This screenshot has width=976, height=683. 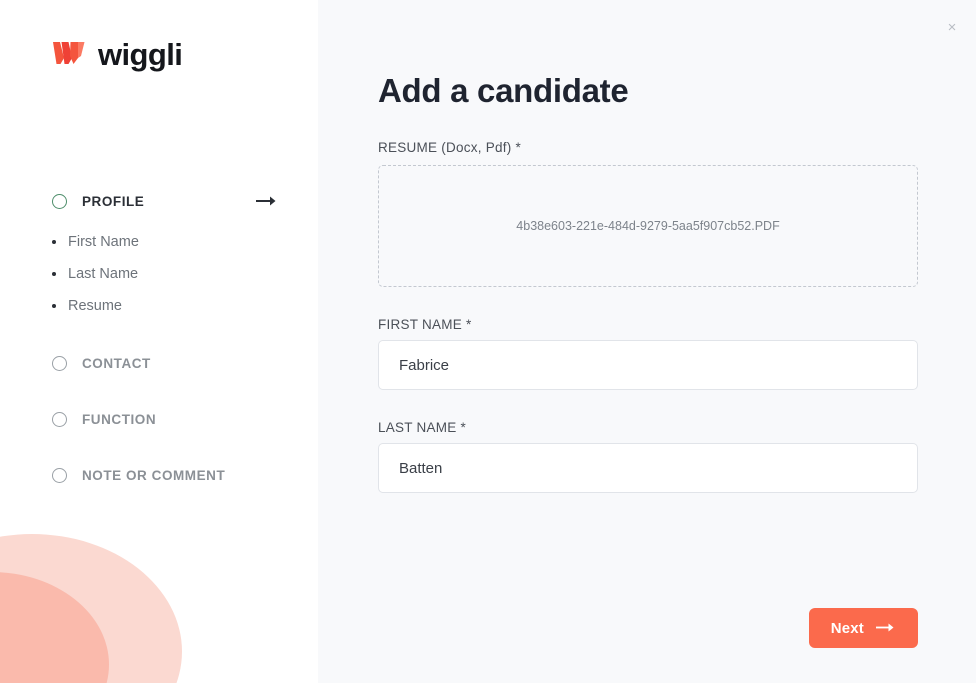 I want to click on next-button-label: Next, so click(x=847, y=628).